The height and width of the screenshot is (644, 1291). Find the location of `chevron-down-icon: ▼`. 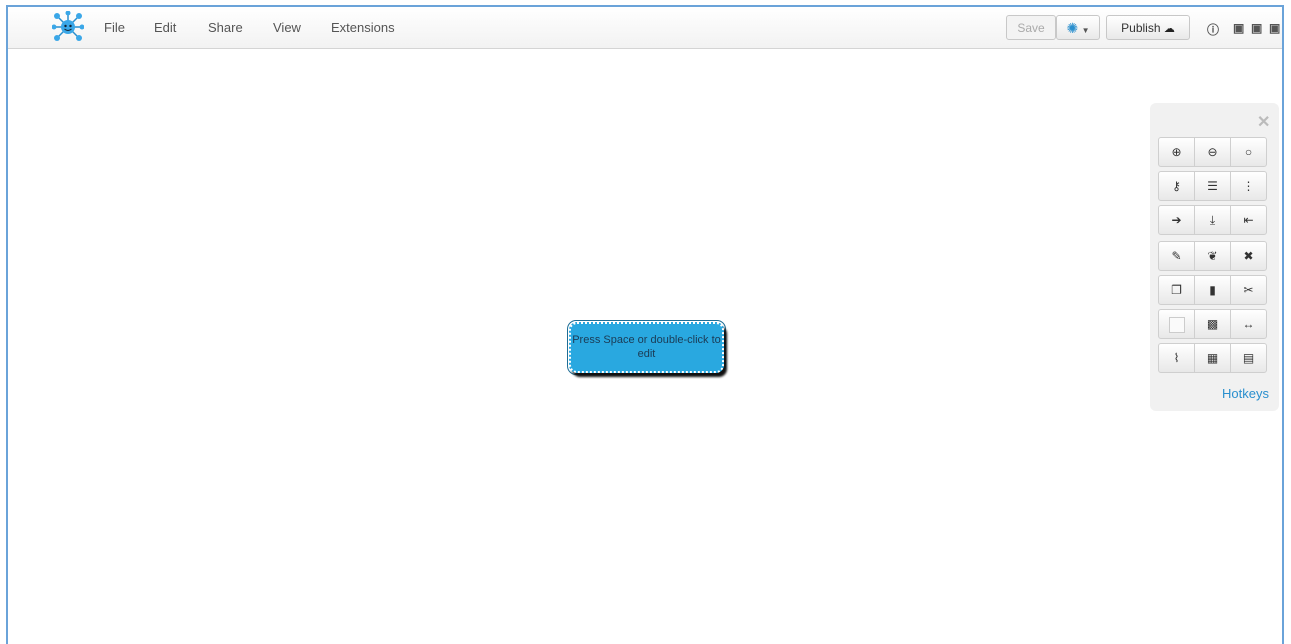

chevron-down-icon: ▼ is located at coordinates (1085, 30).